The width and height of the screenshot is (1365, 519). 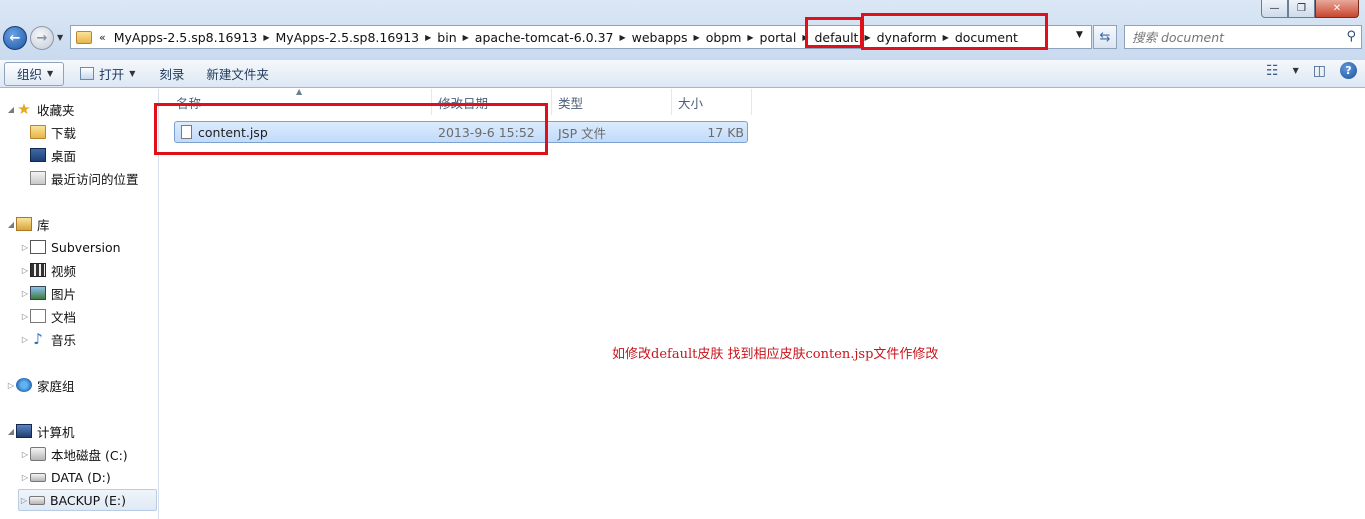 What do you see at coordinates (43, 225) in the screenshot?
I see `sidebar-item-label: 库` at bounding box center [43, 225].